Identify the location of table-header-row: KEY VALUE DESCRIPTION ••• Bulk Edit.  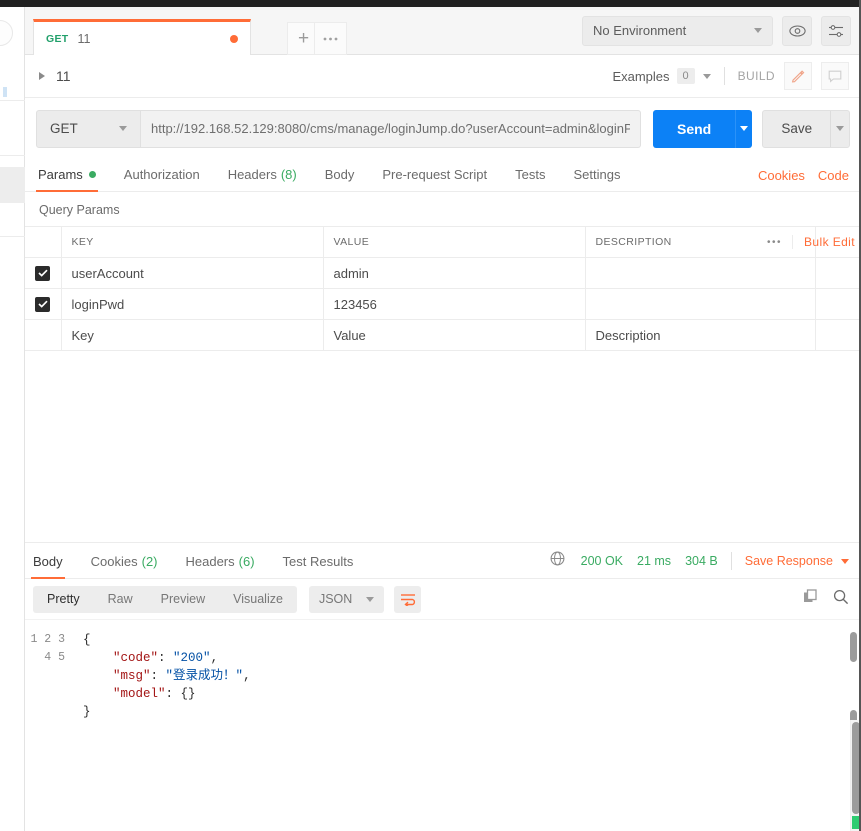
(443, 242).